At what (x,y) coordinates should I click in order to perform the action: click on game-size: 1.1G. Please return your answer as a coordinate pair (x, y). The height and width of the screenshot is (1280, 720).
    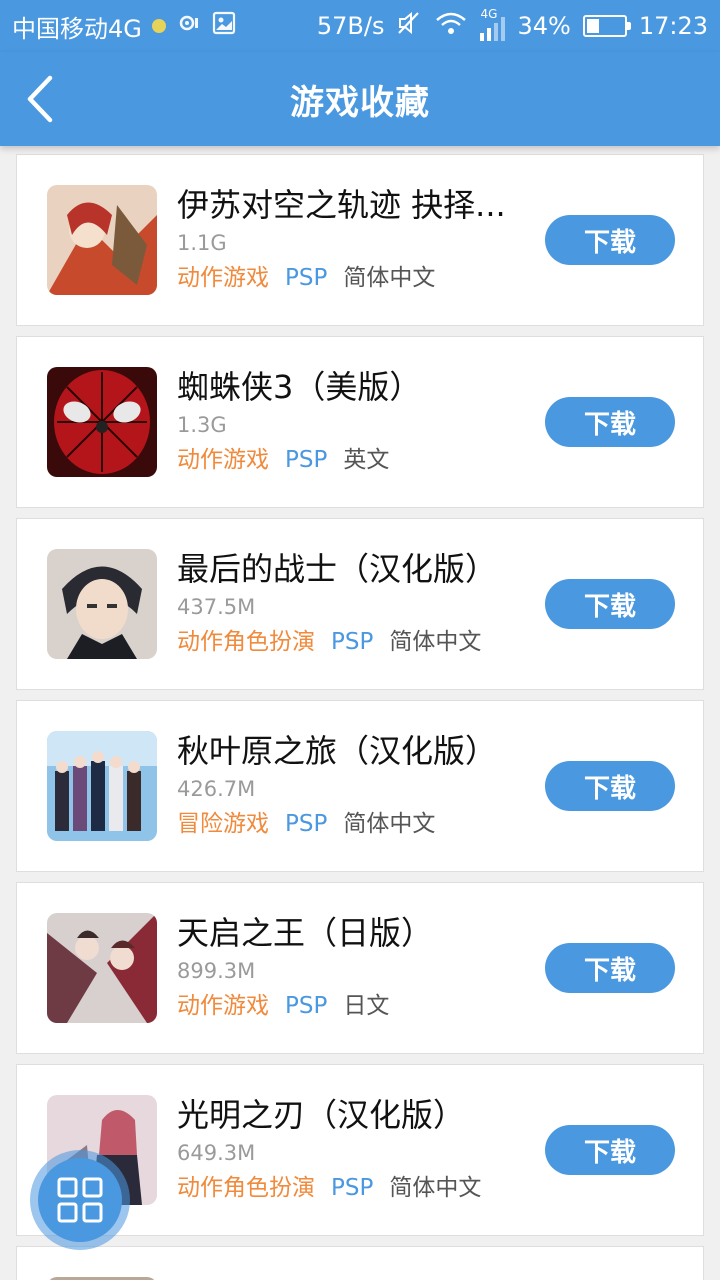
    Looking at the image, I should click on (202, 243).